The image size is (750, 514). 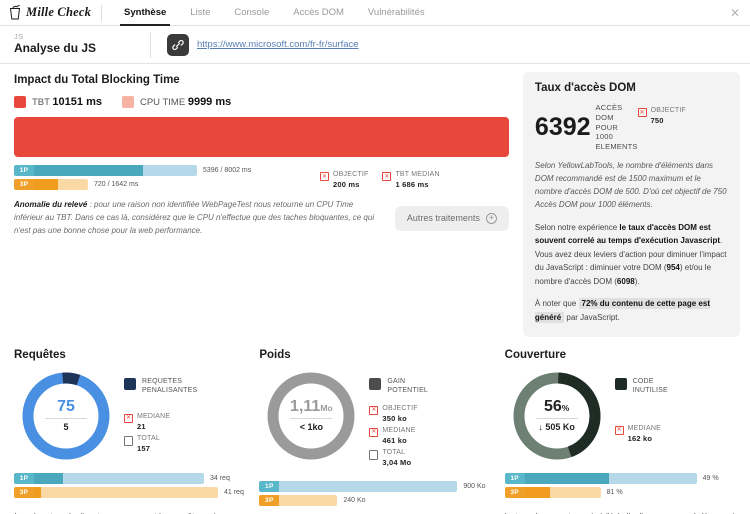 What do you see at coordinates (675, 408) in the screenshot?
I see `couverture-legend: CODE INUTILISE ✕ MEDIANE 162 ko` at bounding box center [675, 408].